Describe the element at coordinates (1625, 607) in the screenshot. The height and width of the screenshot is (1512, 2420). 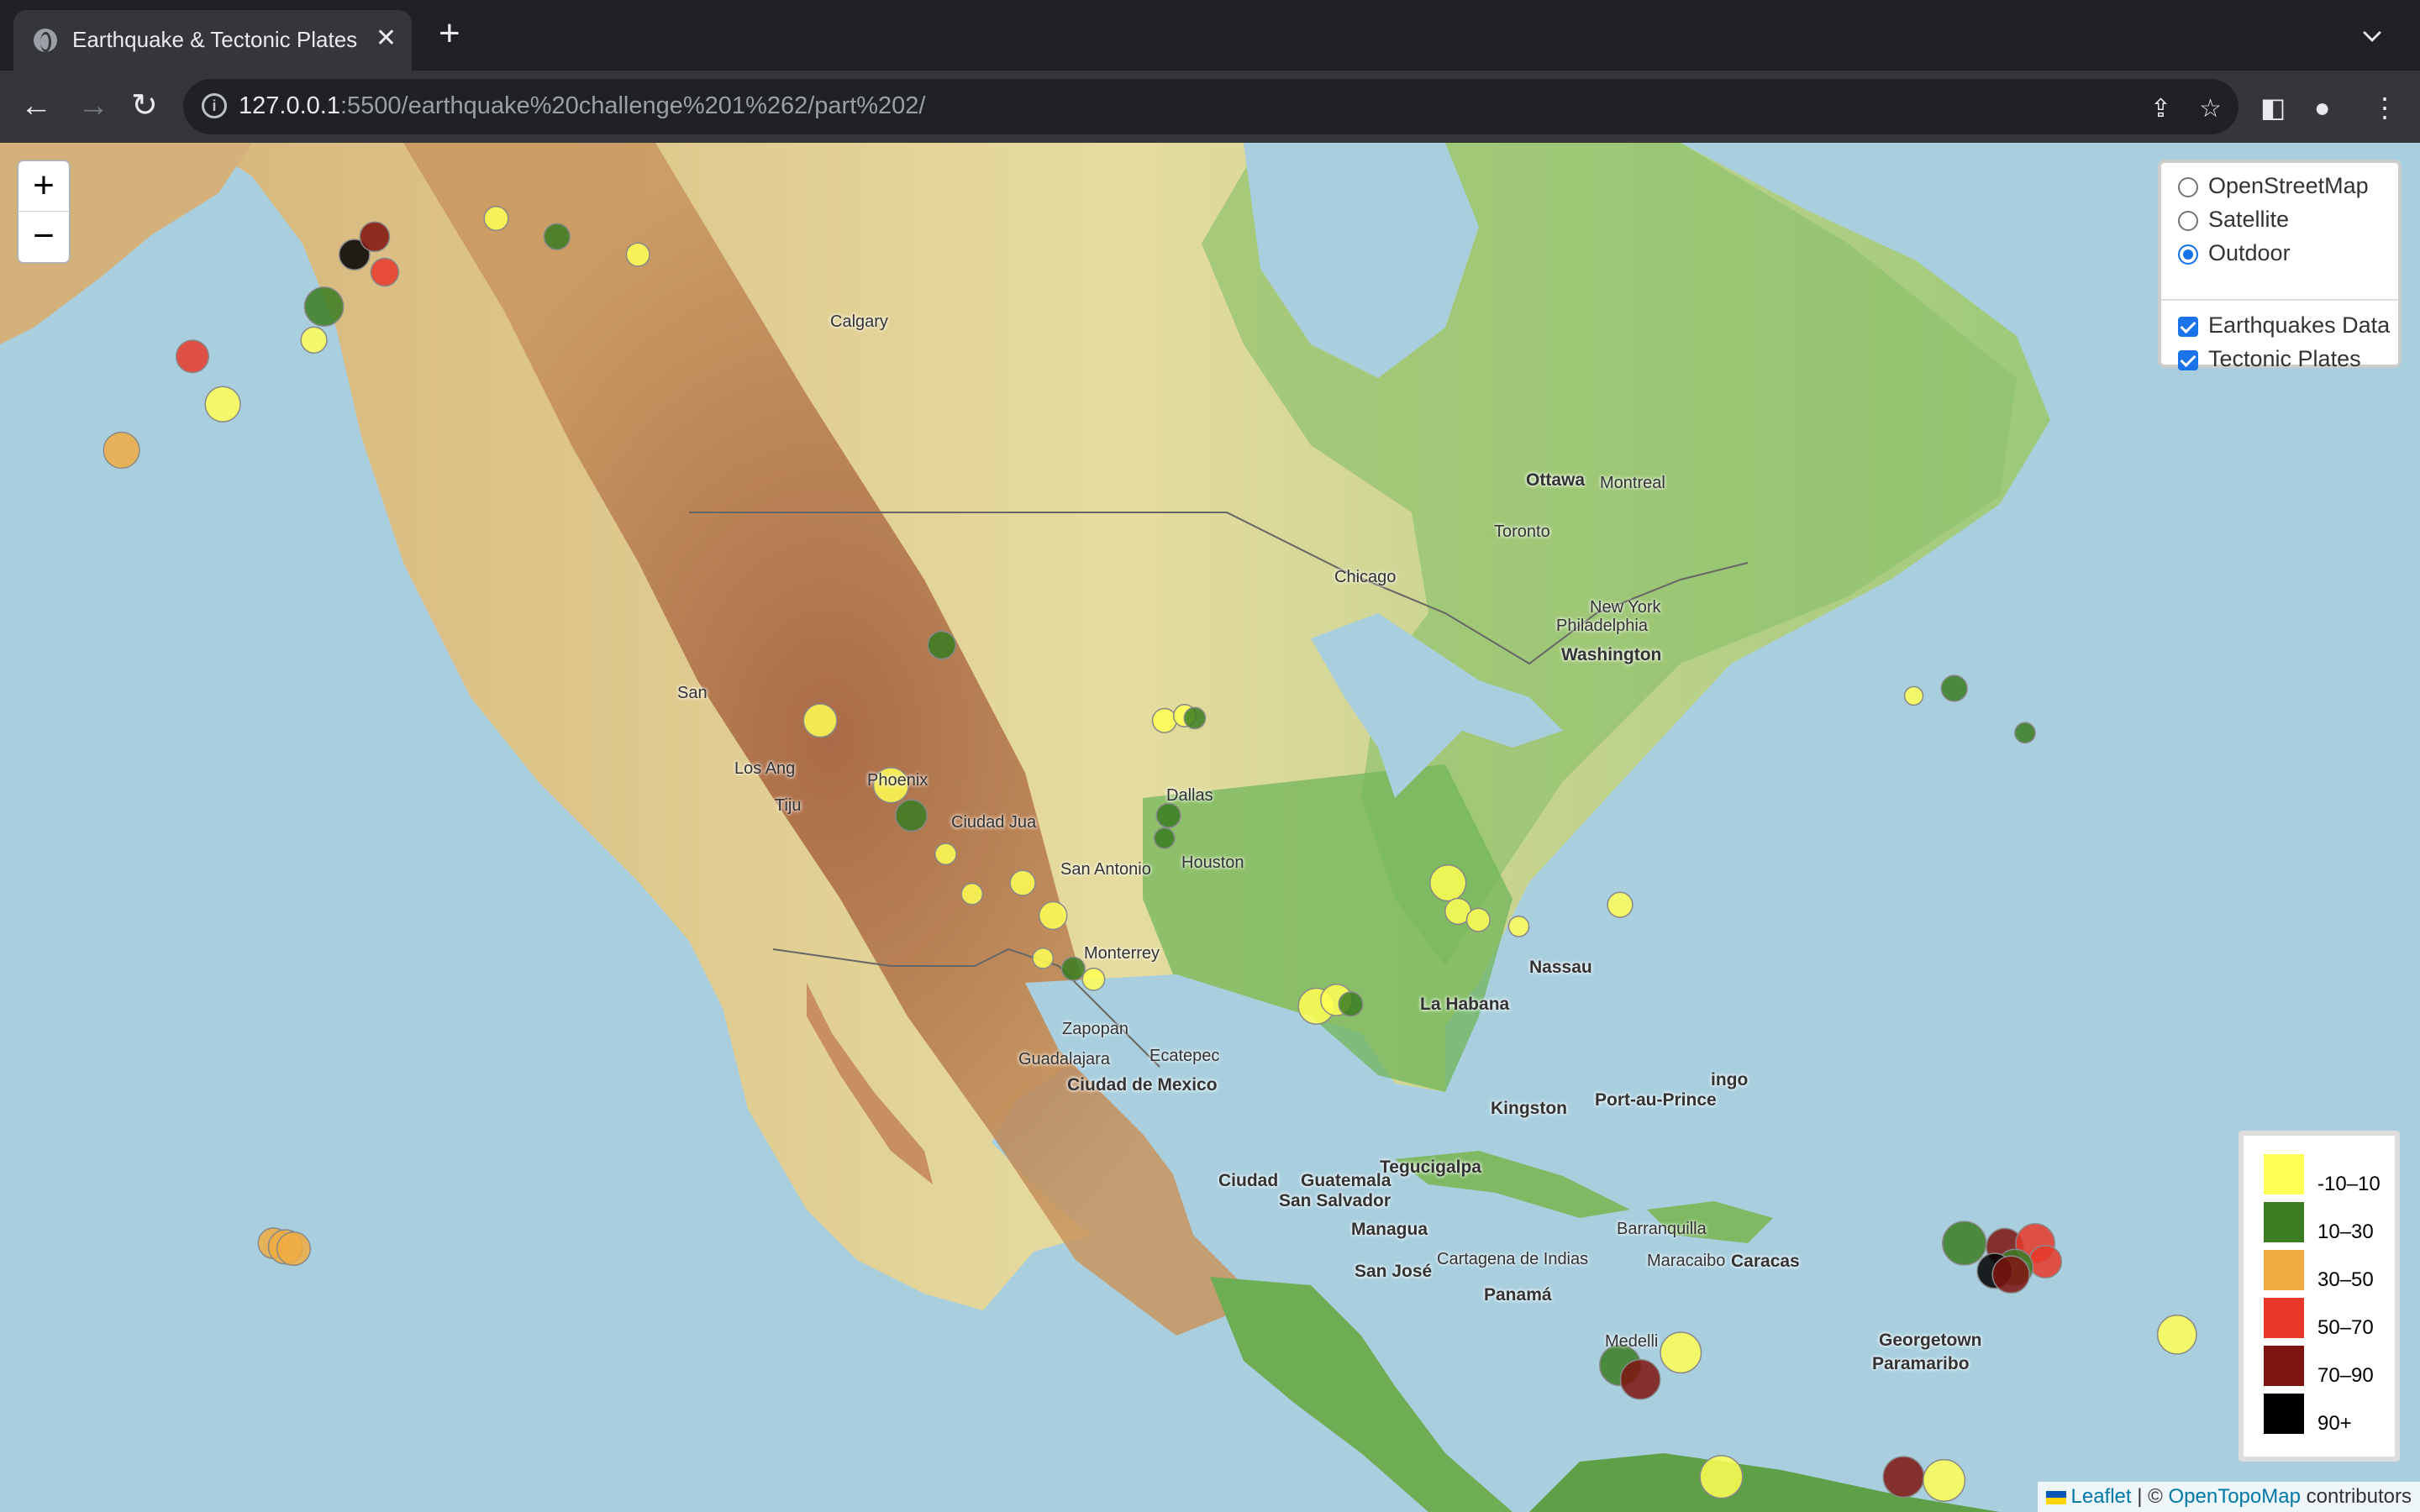
I see `city-label: New York` at that location.